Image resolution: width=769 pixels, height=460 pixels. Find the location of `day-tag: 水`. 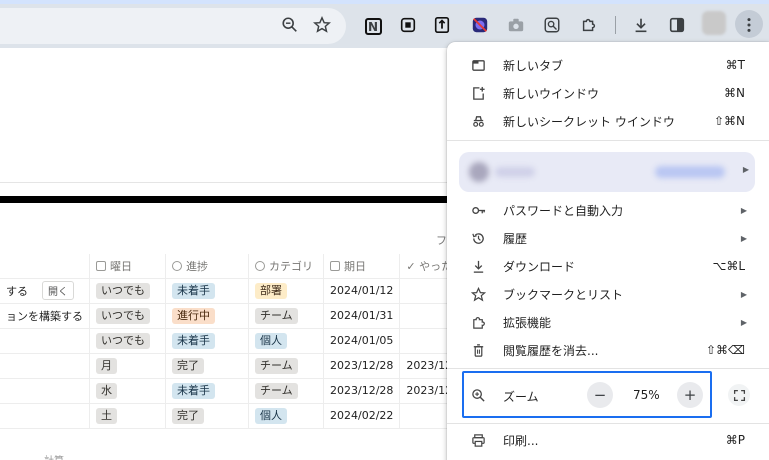

day-tag: 水 is located at coordinates (106, 390).